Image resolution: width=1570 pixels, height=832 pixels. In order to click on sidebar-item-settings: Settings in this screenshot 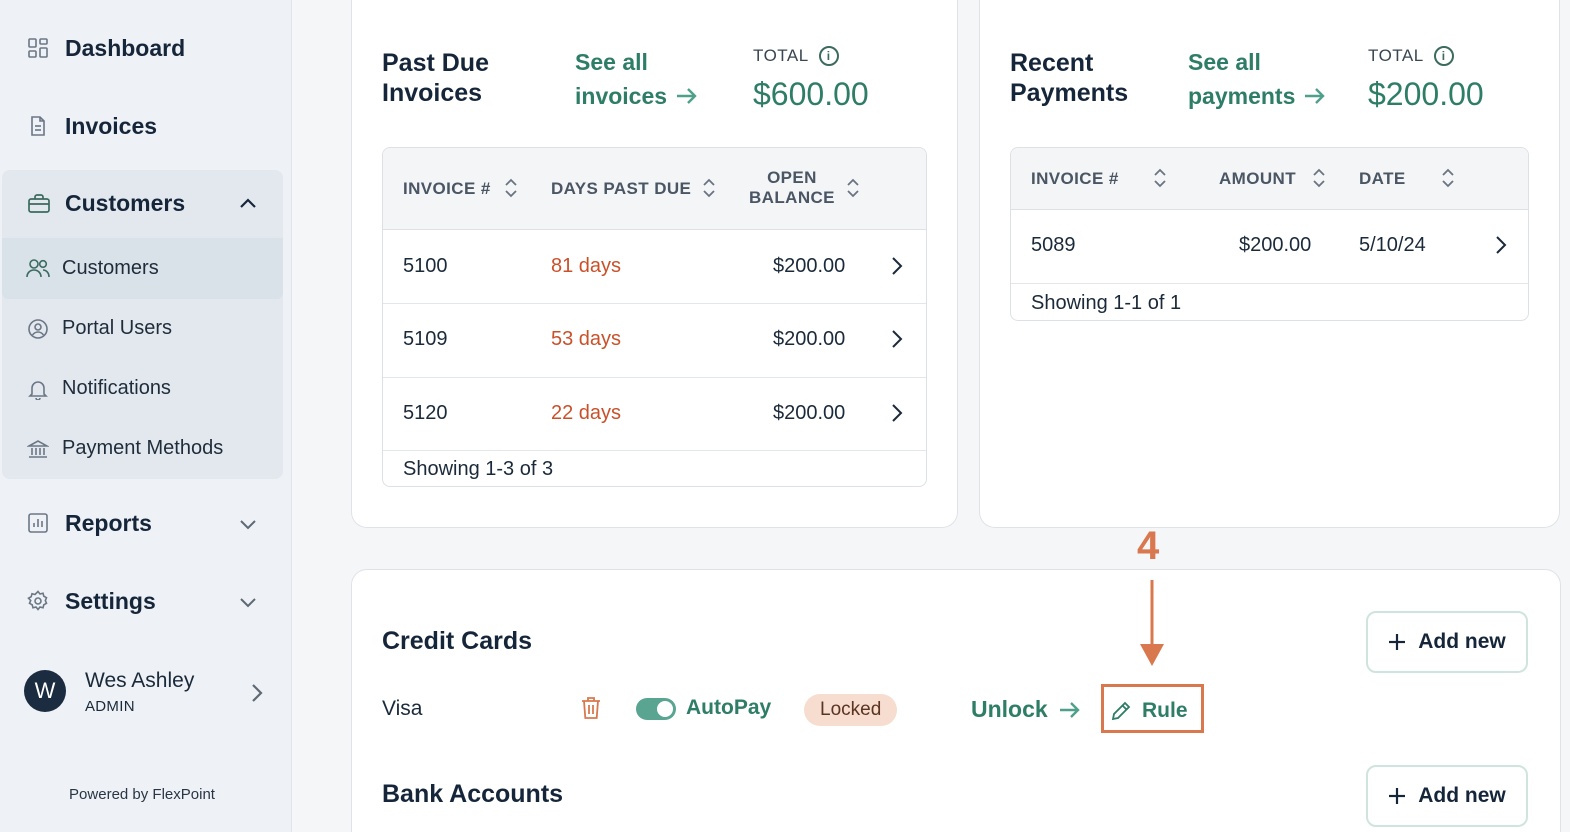, I will do `click(142, 602)`.